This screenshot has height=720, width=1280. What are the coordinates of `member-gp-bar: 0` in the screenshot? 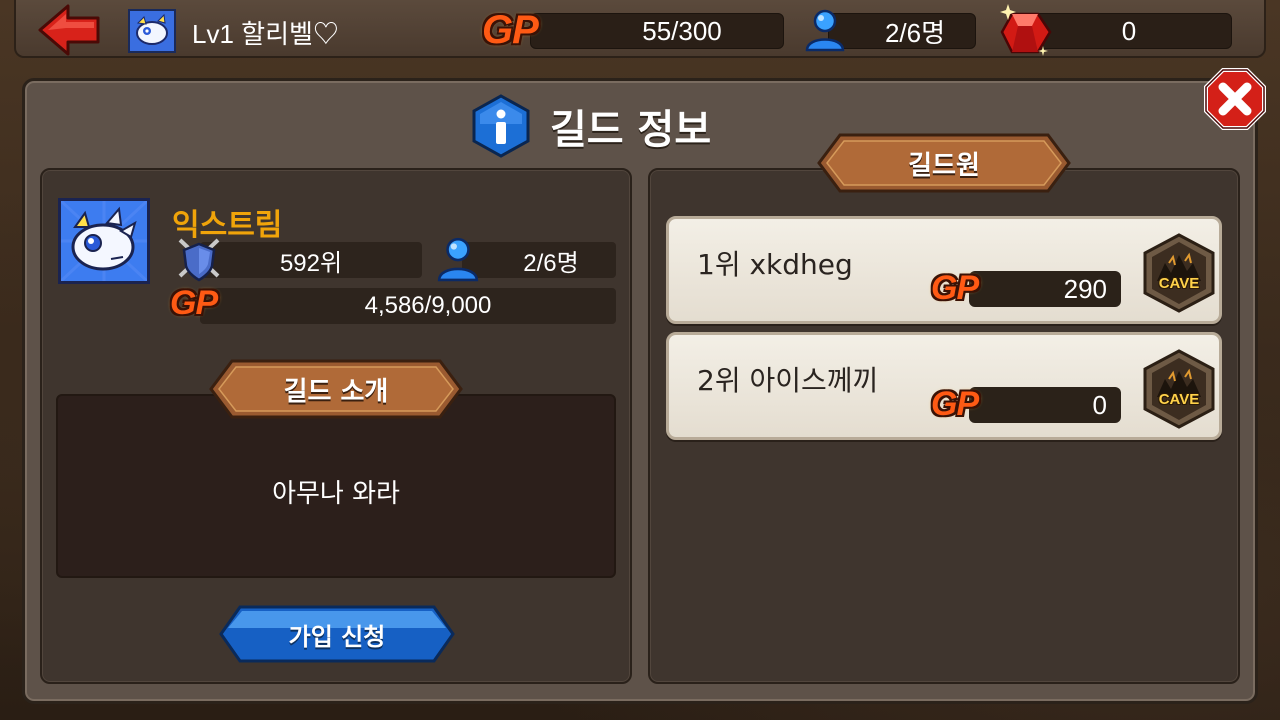 It's located at (1045, 405).